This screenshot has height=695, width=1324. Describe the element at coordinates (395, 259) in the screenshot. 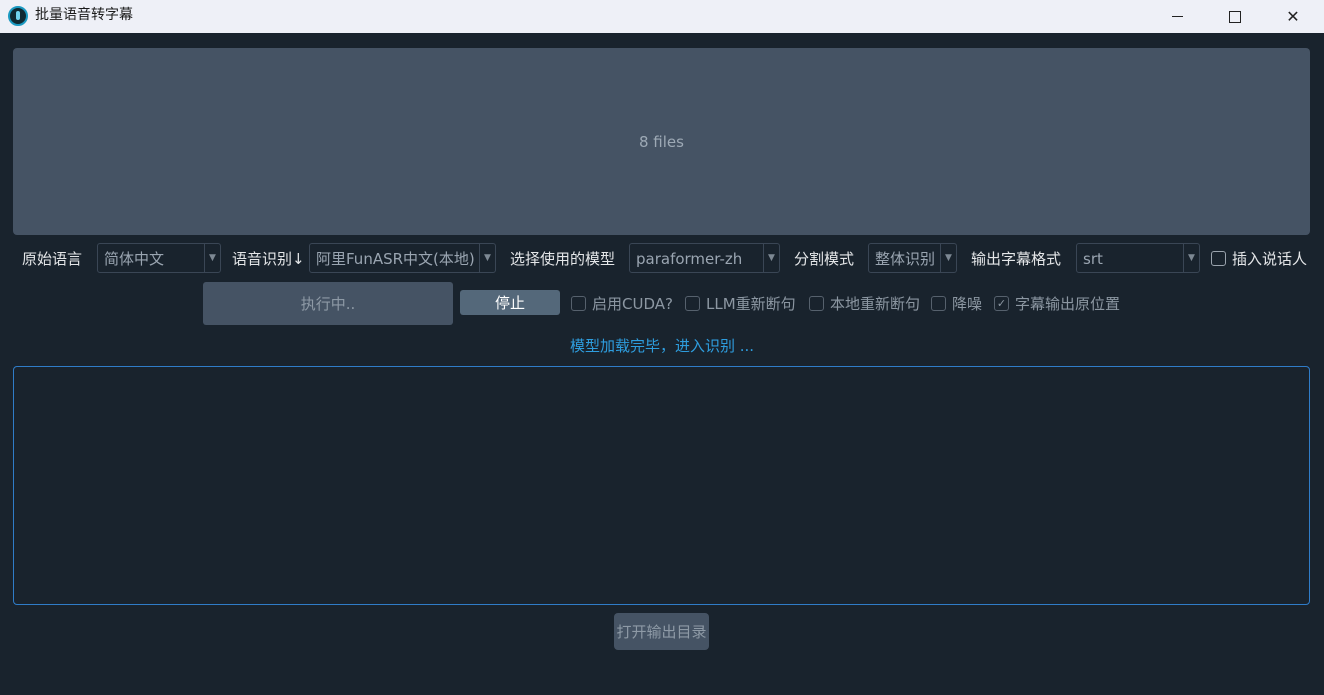

I see `recognition-value: 阿里FunASR中文(本地)` at that location.